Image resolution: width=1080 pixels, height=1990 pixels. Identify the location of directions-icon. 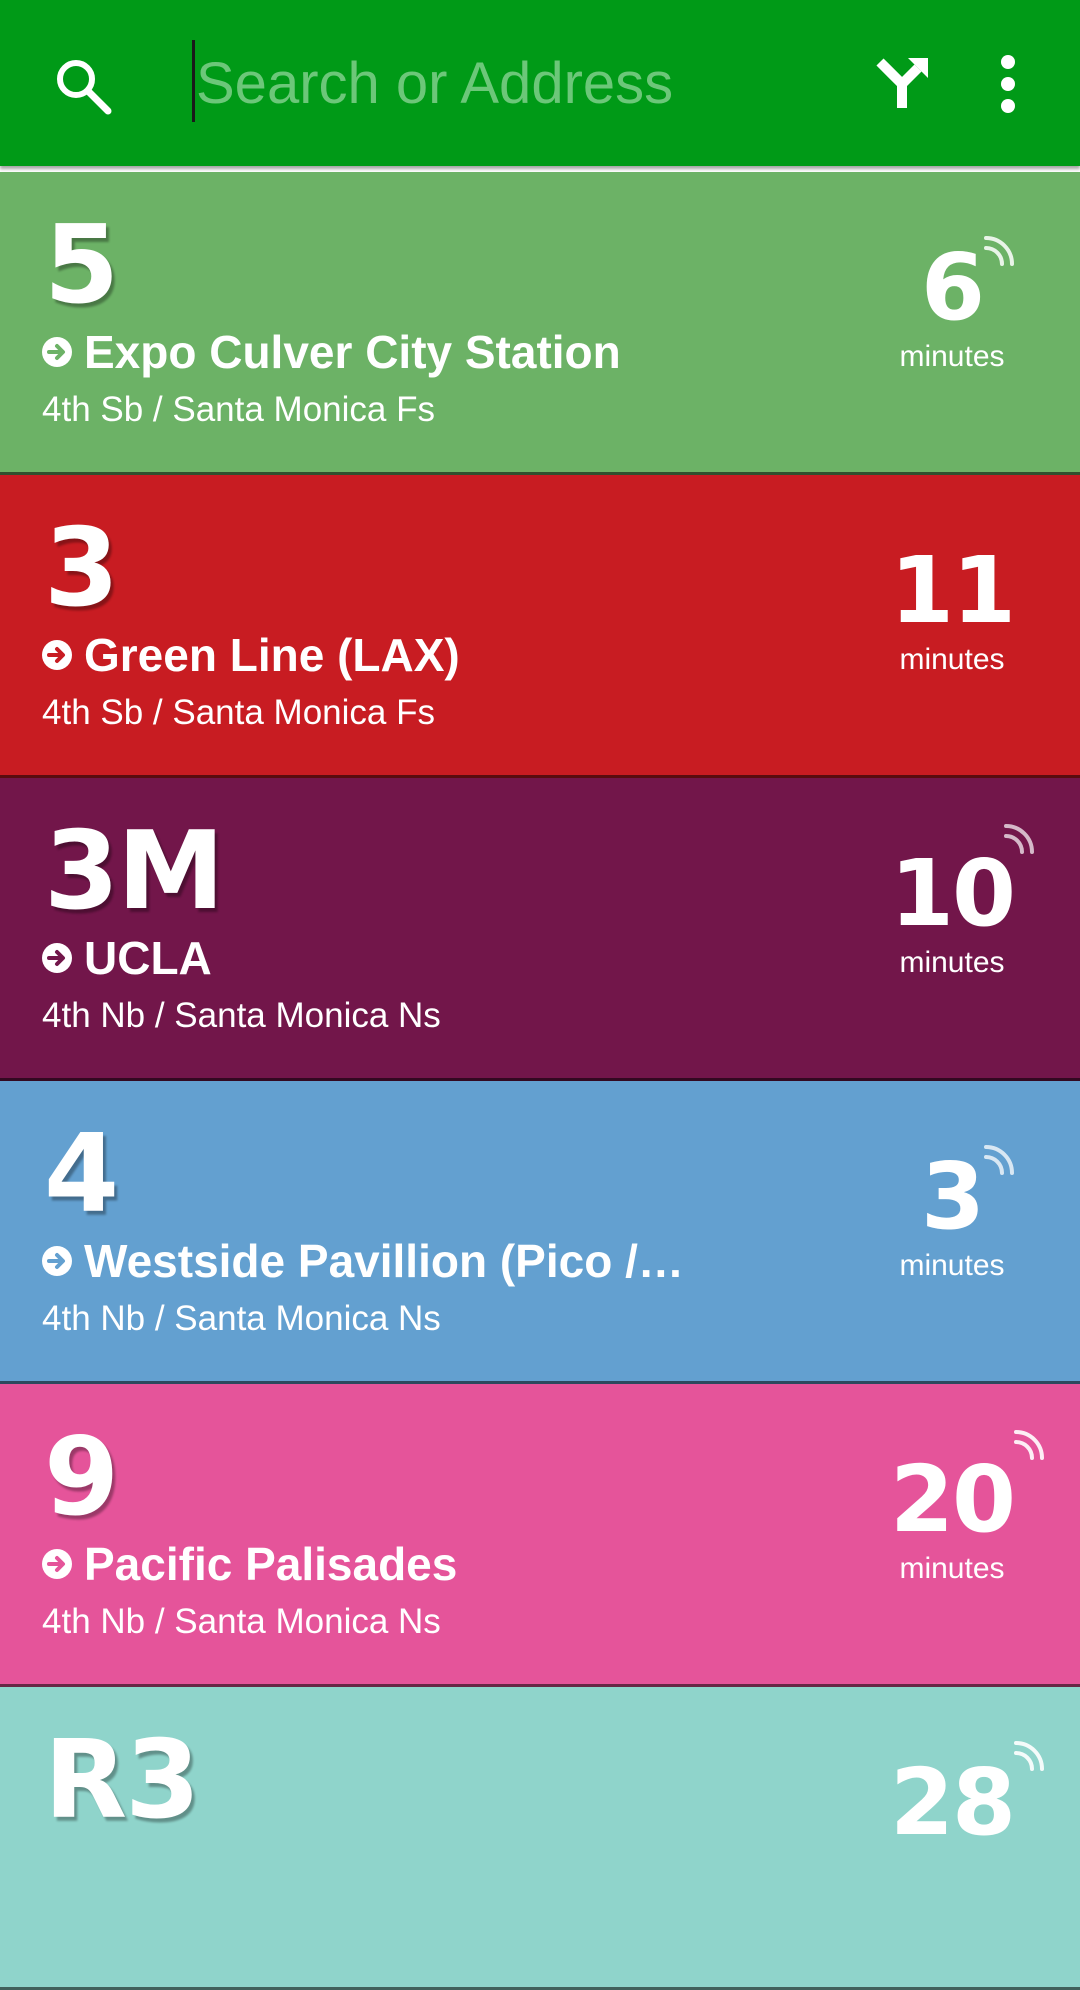
(902, 82).